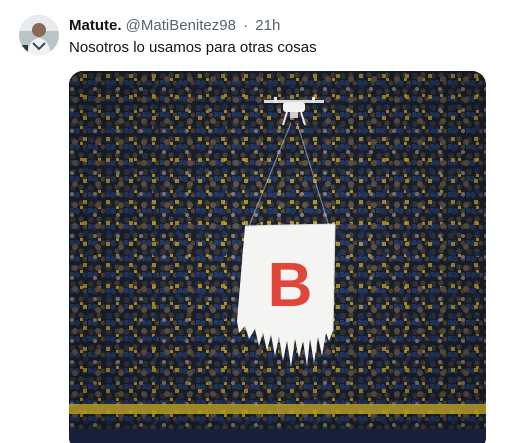  I want to click on flag-letter: B, so click(290, 285).